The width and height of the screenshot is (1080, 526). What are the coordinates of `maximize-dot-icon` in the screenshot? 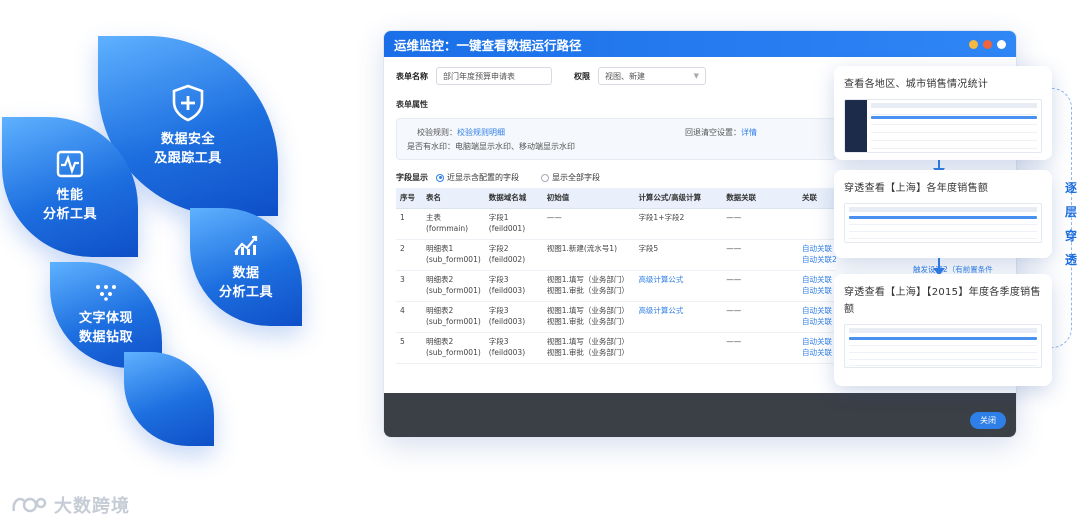 It's located at (1001, 44).